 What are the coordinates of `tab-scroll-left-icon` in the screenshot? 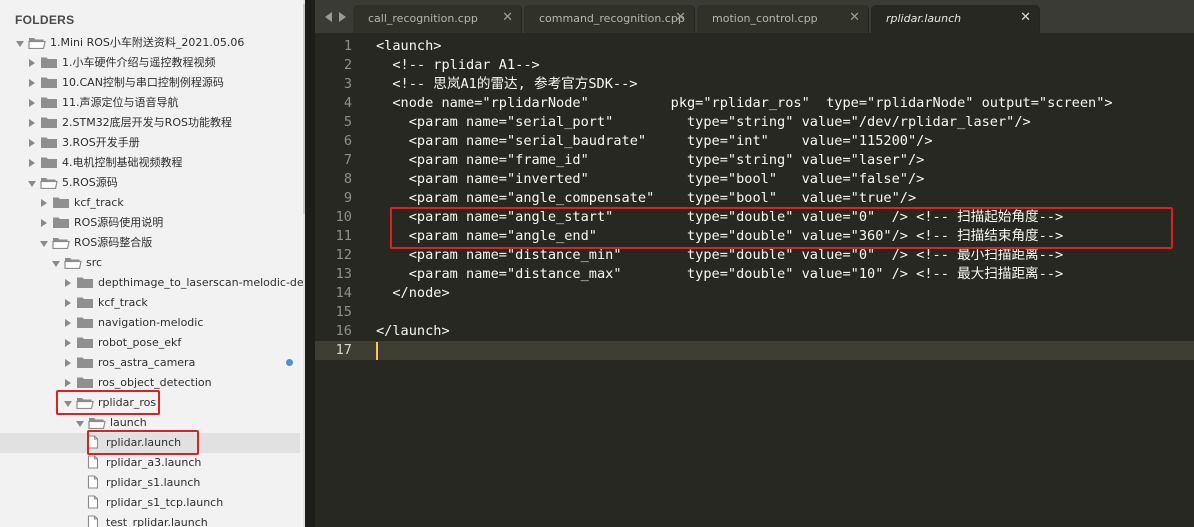 It's located at (328, 17).